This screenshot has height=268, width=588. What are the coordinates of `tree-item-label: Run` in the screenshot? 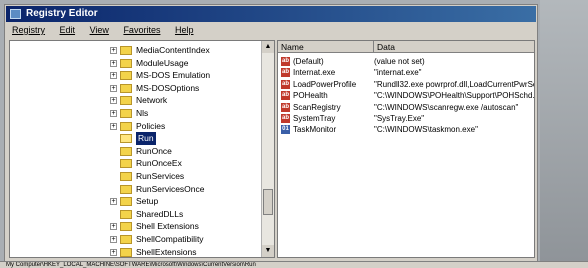 It's located at (146, 139).